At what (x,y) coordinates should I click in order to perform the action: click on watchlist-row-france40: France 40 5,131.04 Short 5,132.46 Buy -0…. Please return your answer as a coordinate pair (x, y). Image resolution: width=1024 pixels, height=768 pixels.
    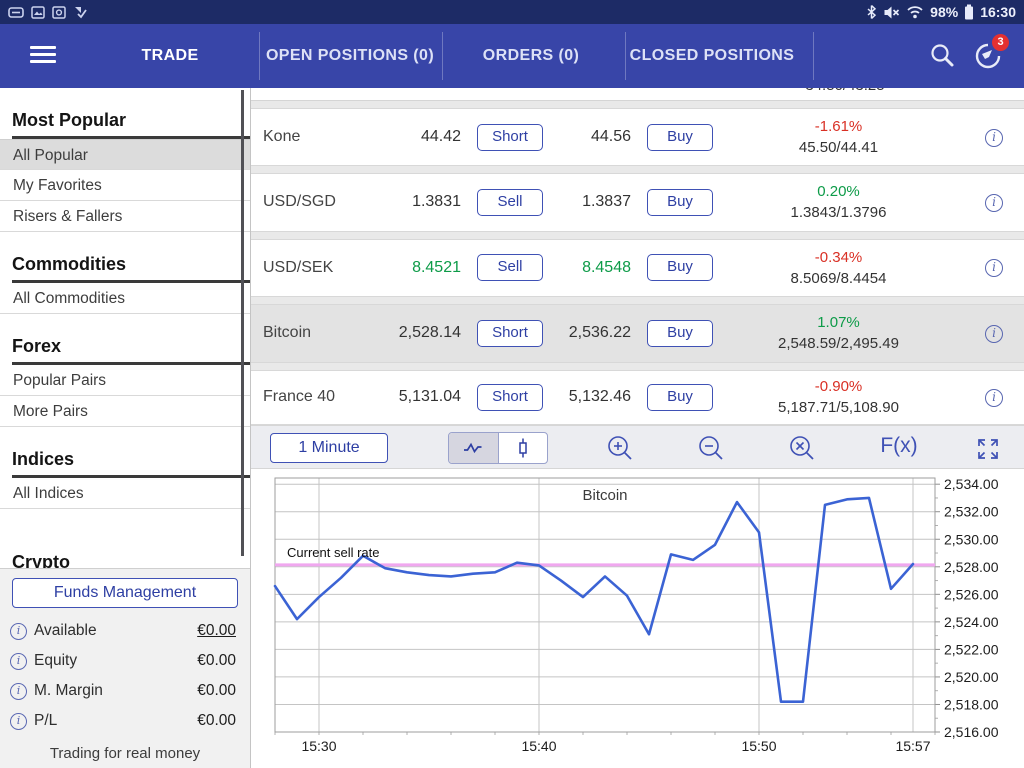
    Looking at the image, I should click on (637, 397).